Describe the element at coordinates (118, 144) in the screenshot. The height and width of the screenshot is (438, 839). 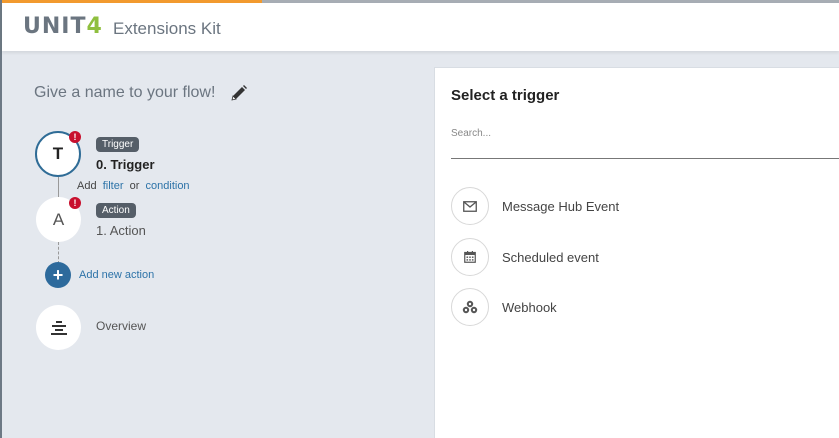
I see `trigger-tag: Trigger` at that location.